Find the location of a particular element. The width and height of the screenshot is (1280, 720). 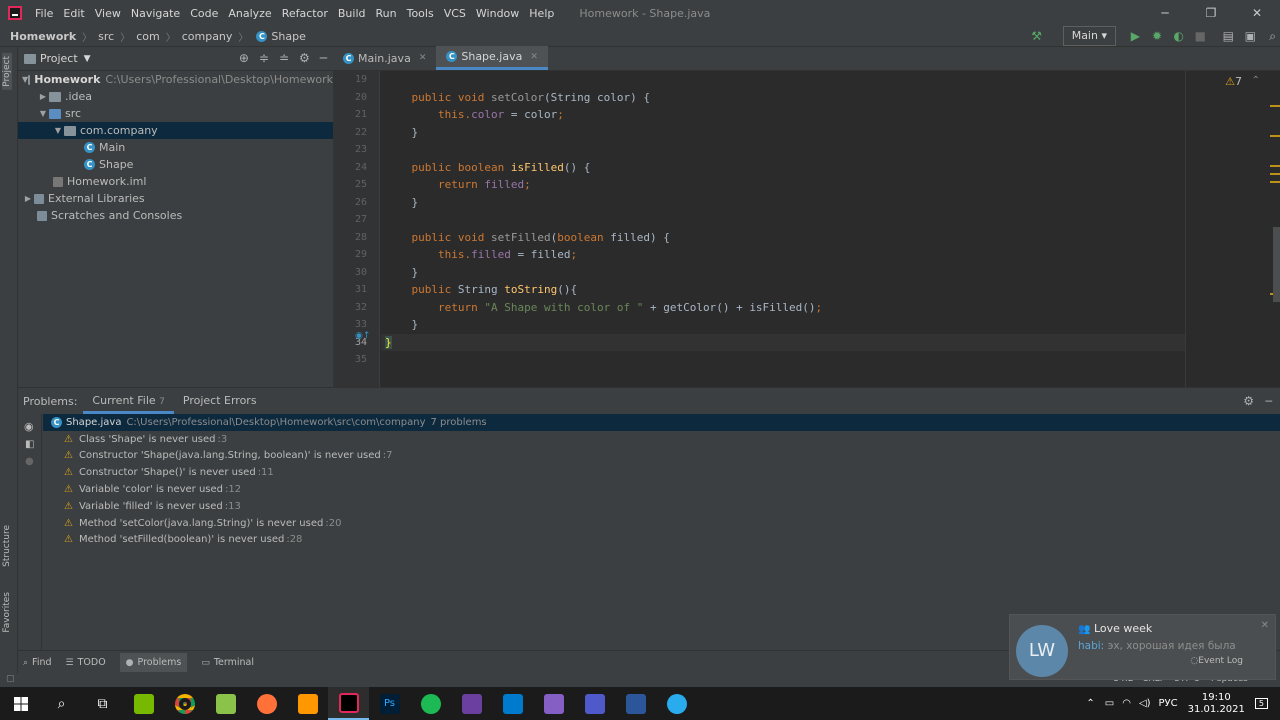

menu-navigate: Navigate is located at coordinates (155, 13).